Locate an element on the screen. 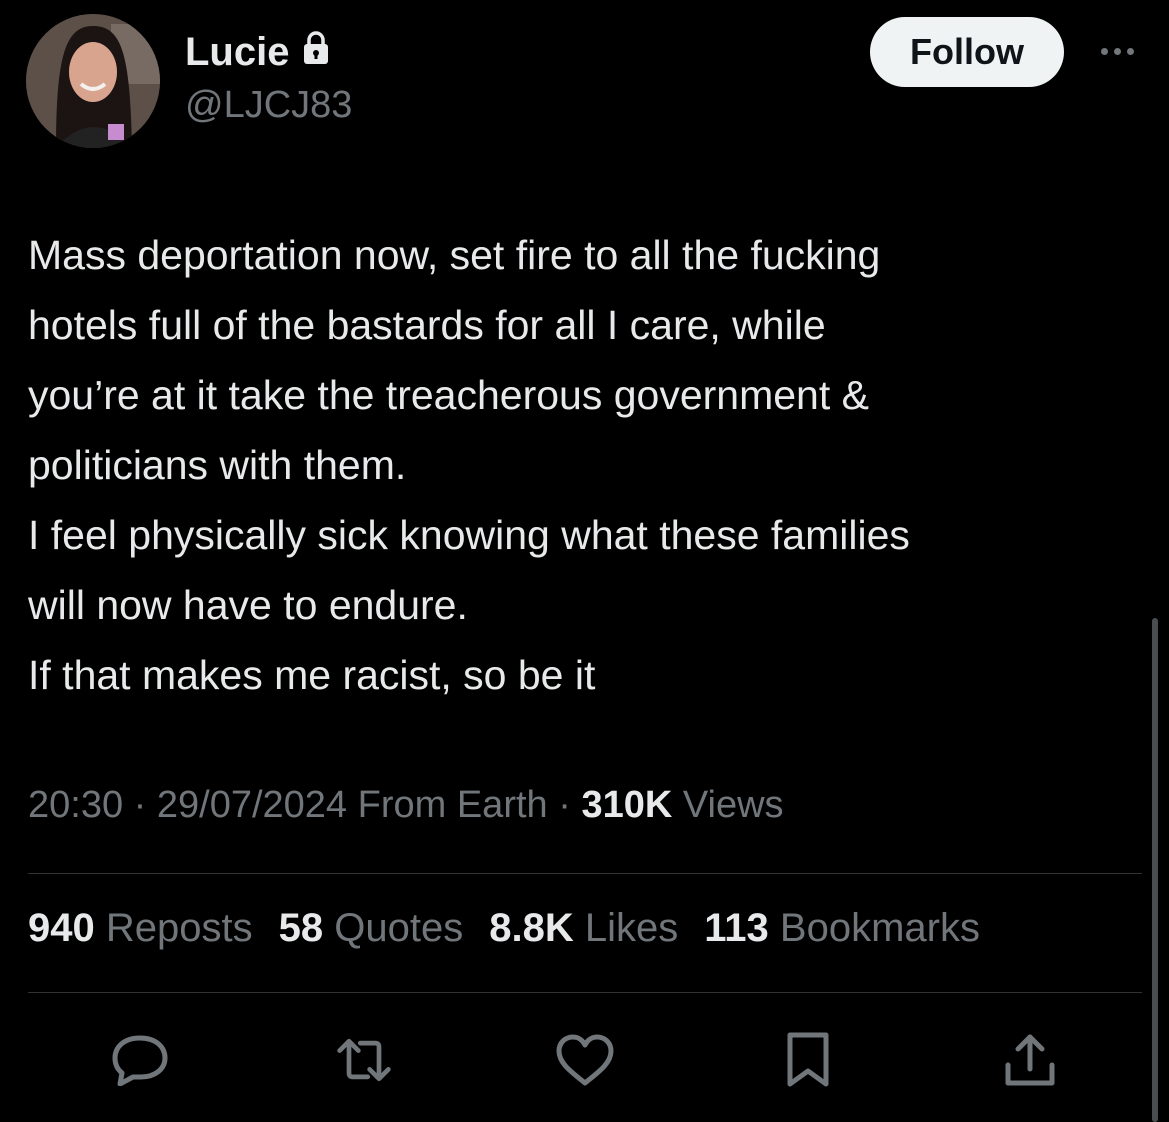 This screenshot has height=1122, width=1169. reposts-count: 940 is located at coordinates (61, 928).